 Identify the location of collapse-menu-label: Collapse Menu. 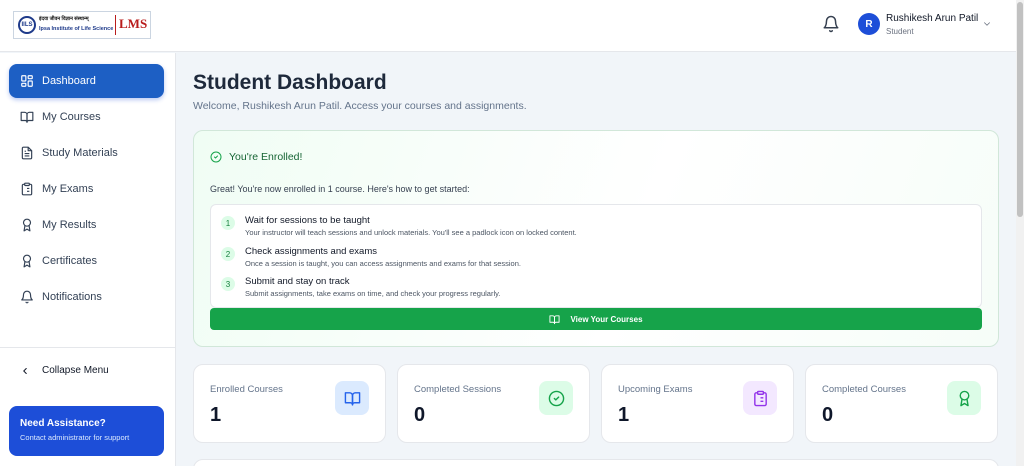
(75, 370).